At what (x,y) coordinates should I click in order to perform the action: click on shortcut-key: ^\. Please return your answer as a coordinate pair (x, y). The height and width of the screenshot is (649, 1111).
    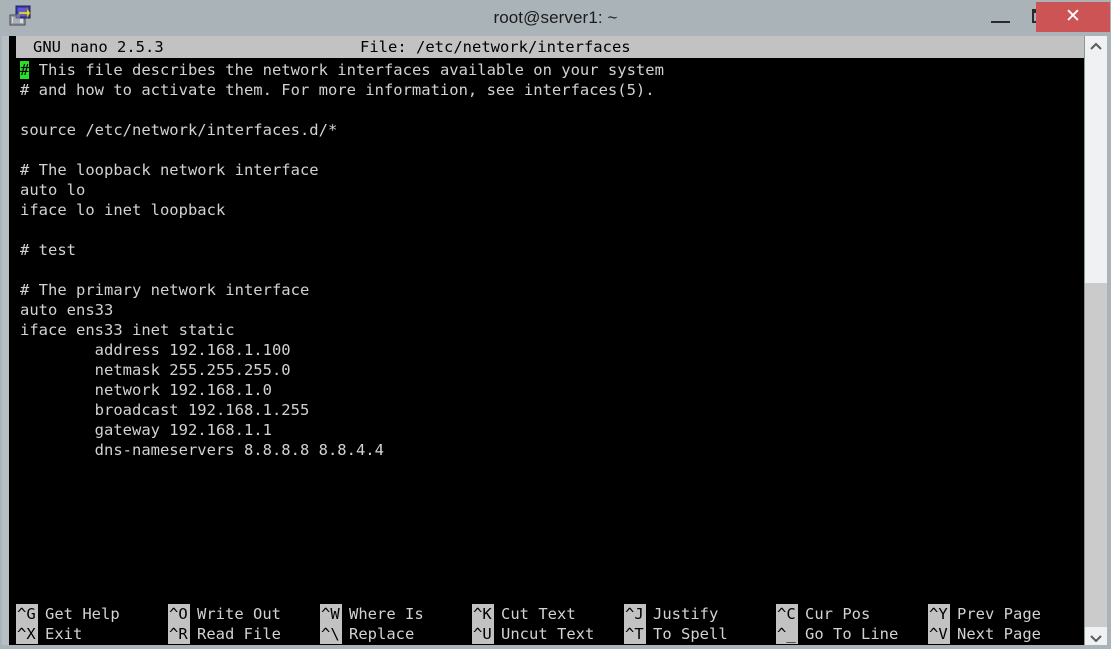
    Looking at the image, I should click on (331, 634).